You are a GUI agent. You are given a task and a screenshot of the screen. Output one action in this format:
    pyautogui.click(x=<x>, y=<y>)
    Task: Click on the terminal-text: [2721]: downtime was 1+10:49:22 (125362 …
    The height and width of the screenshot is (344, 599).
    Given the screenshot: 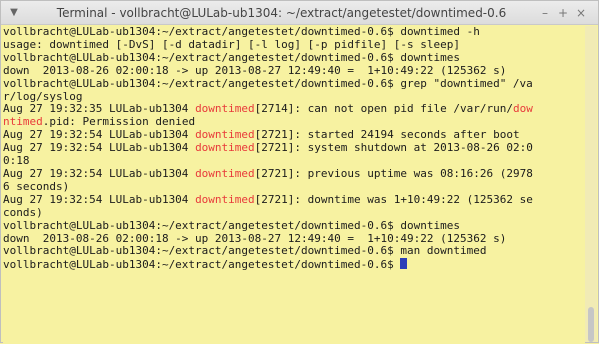 What is the action you would take?
    pyautogui.click(x=393, y=199)
    